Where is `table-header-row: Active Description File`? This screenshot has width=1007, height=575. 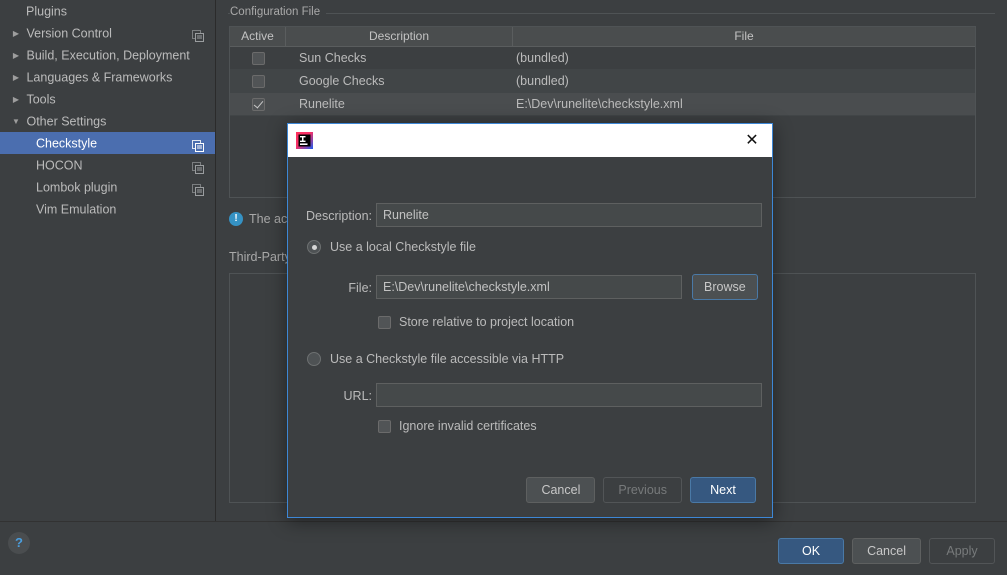 table-header-row: Active Description File is located at coordinates (602, 37).